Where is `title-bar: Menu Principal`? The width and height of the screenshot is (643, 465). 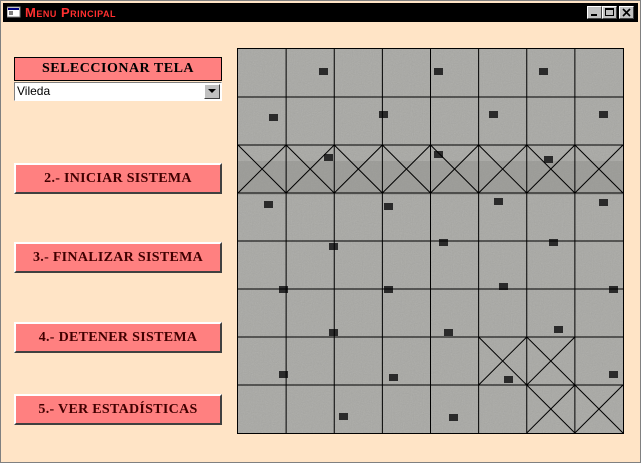
title-bar: Menu Principal is located at coordinates (320, 12).